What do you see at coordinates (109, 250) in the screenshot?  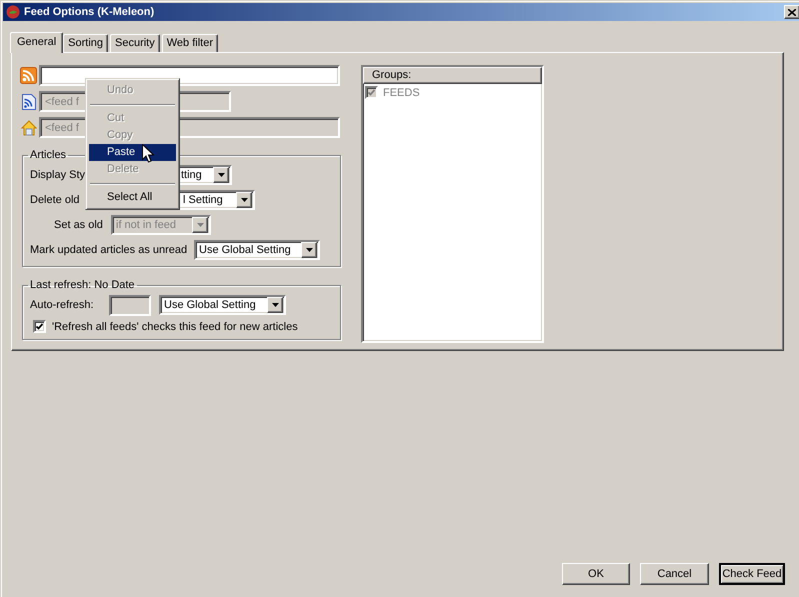 I see `field-label: Mark updated articles as unread` at bounding box center [109, 250].